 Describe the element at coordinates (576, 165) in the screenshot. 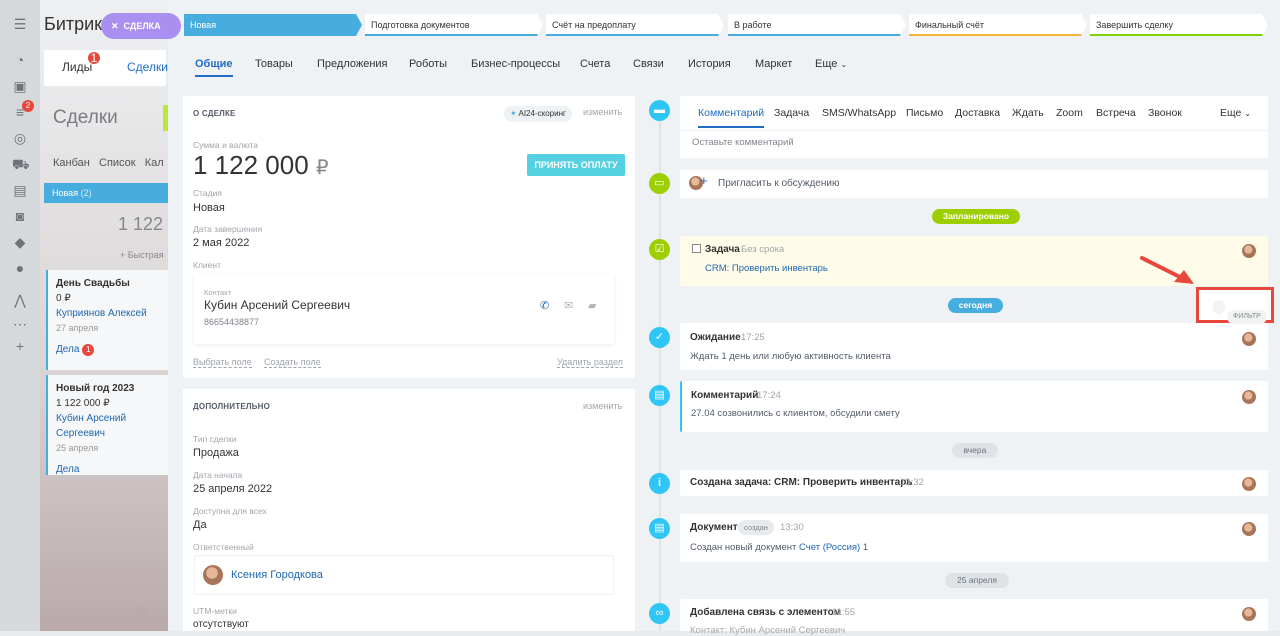

I see `accept-payment-button: ПРИНЯТЬ ОПЛАТУ` at that location.